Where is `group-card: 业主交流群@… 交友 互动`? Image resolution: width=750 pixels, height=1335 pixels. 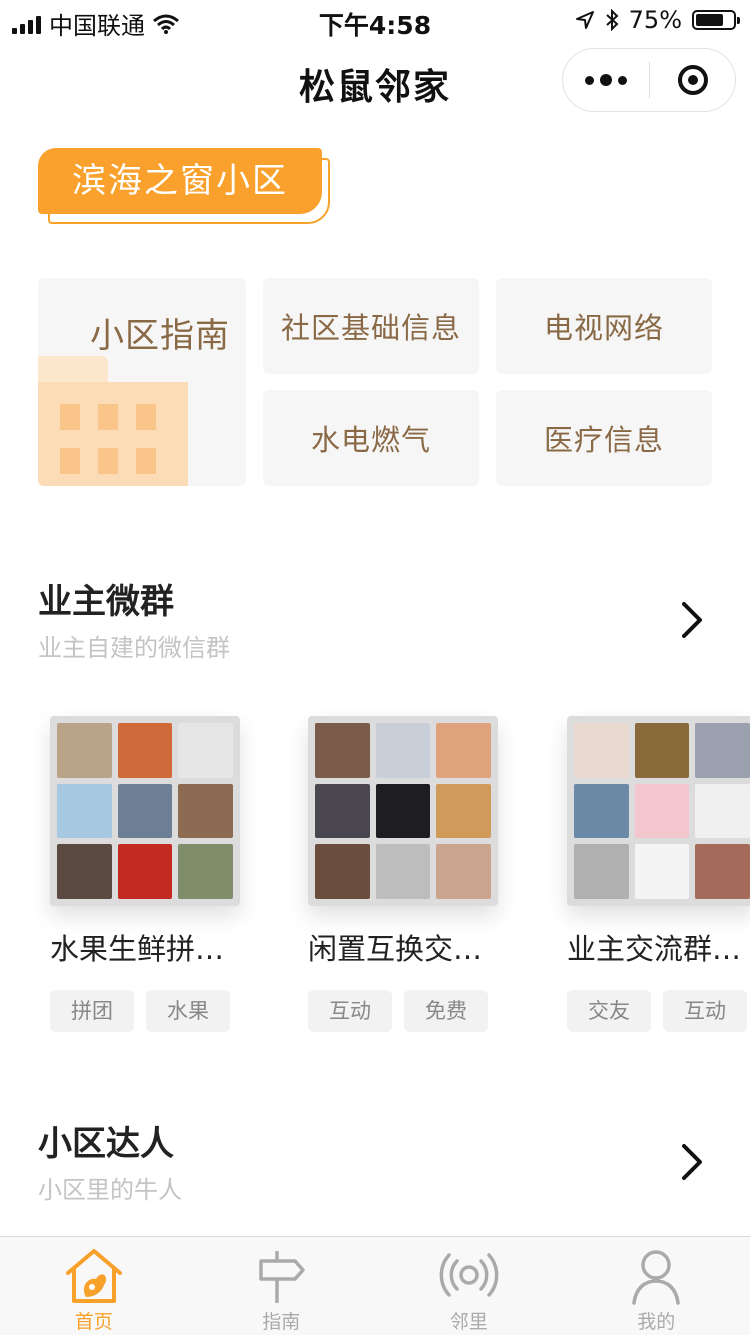
group-card: 业主交流群@… 交友 互动 is located at coordinates (658, 874).